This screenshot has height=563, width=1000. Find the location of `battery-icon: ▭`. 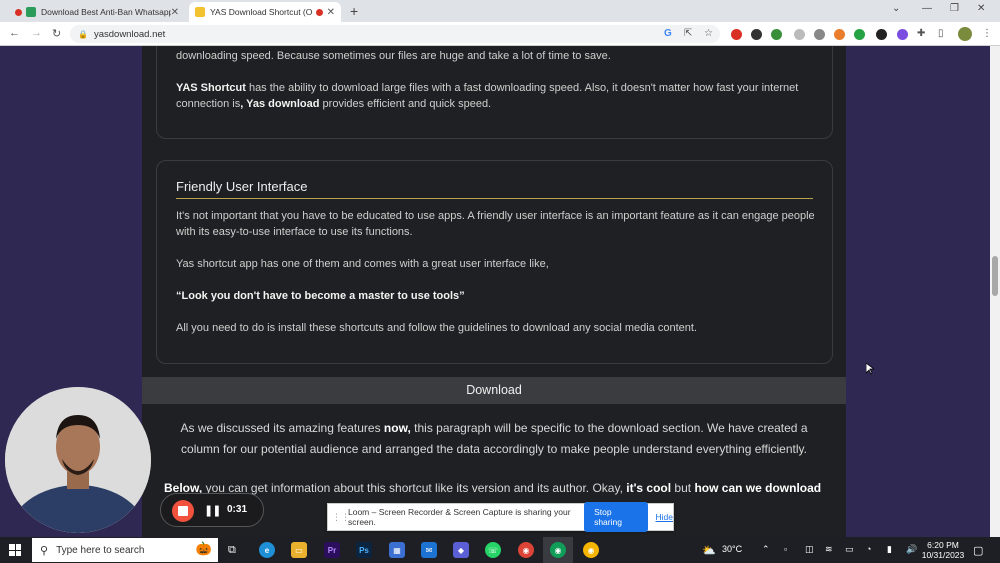

battery-icon: ▭ is located at coordinates (849, 549).